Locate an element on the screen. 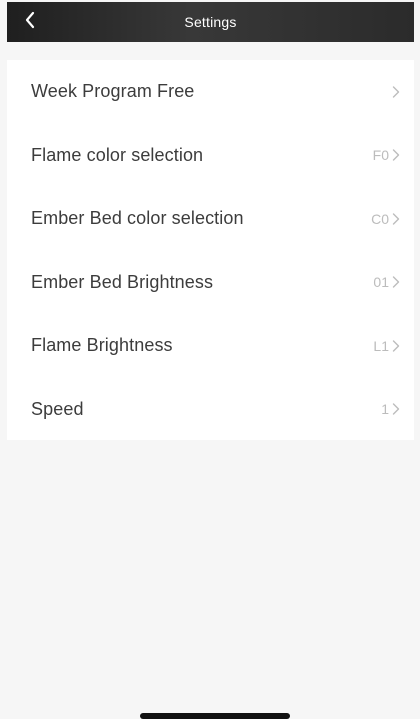 This screenshot has width=420, height=719. setting-row-ember-bed-color: Ember Bed color selection C0 is located at coordinates (210, 219).